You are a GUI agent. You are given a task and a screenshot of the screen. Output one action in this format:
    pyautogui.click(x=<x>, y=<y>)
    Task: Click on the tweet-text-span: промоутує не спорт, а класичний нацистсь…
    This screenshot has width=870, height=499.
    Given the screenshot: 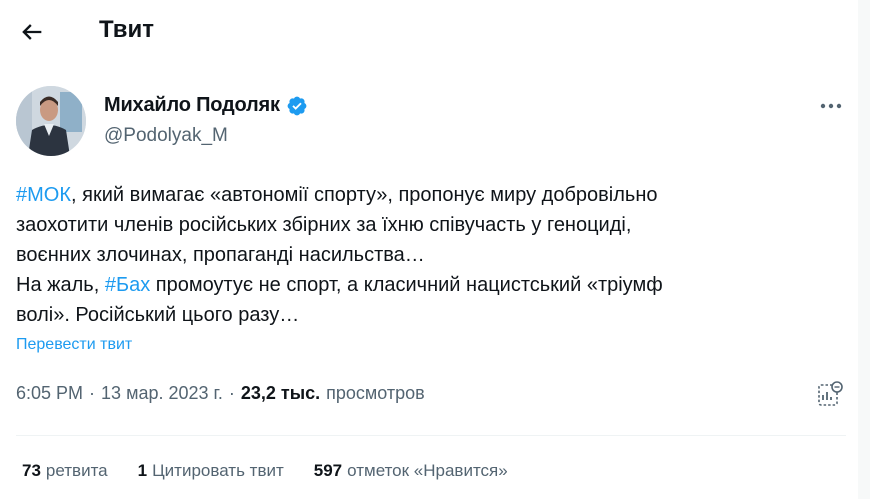 What is the action you would take?
    pyautogui.click(x=406, y=285)
    